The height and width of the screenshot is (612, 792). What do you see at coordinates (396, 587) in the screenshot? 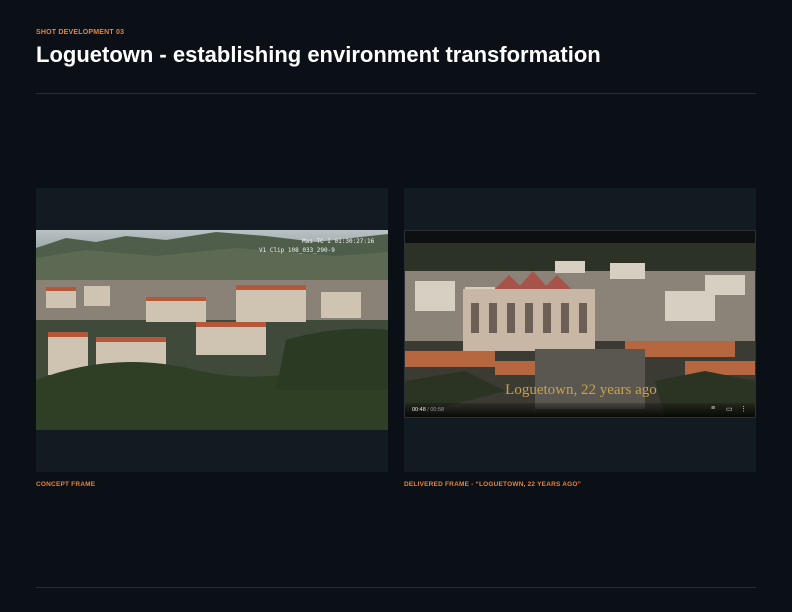
I see `footer-divider` at bounding box center [396, 587].